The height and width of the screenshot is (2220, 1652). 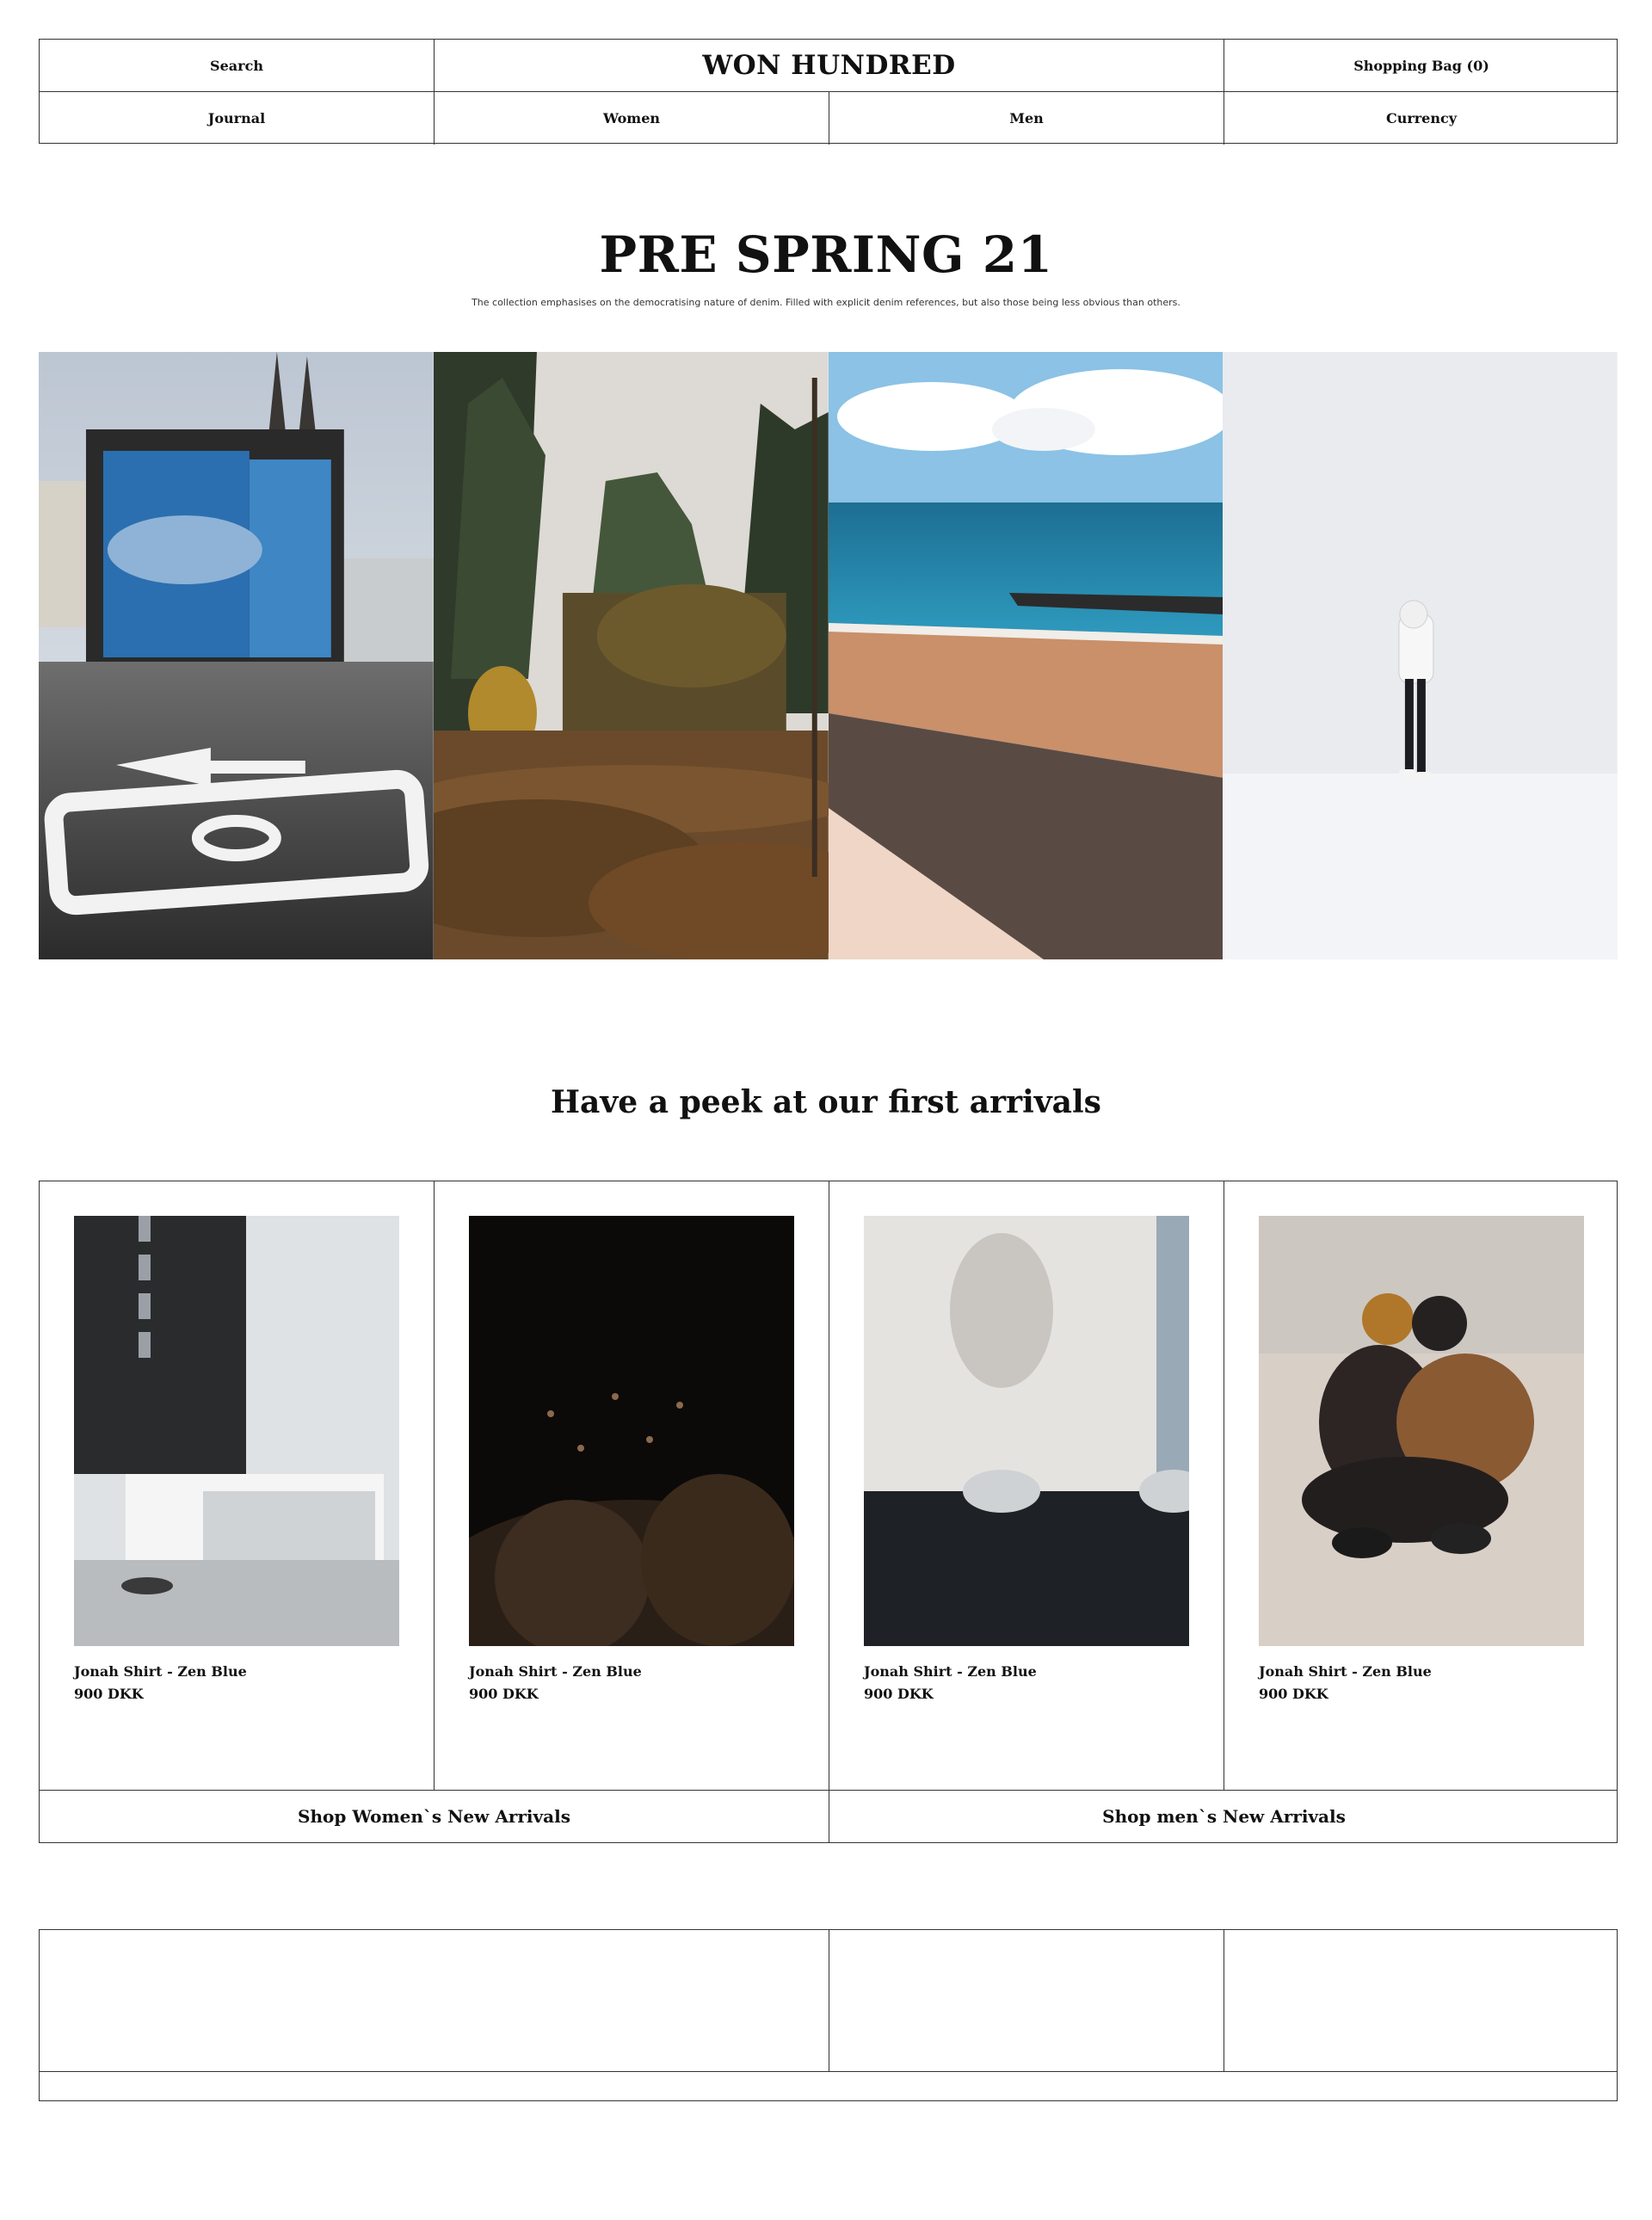 I want to click on footer-panel-right, so click(x=1421, y=2000).